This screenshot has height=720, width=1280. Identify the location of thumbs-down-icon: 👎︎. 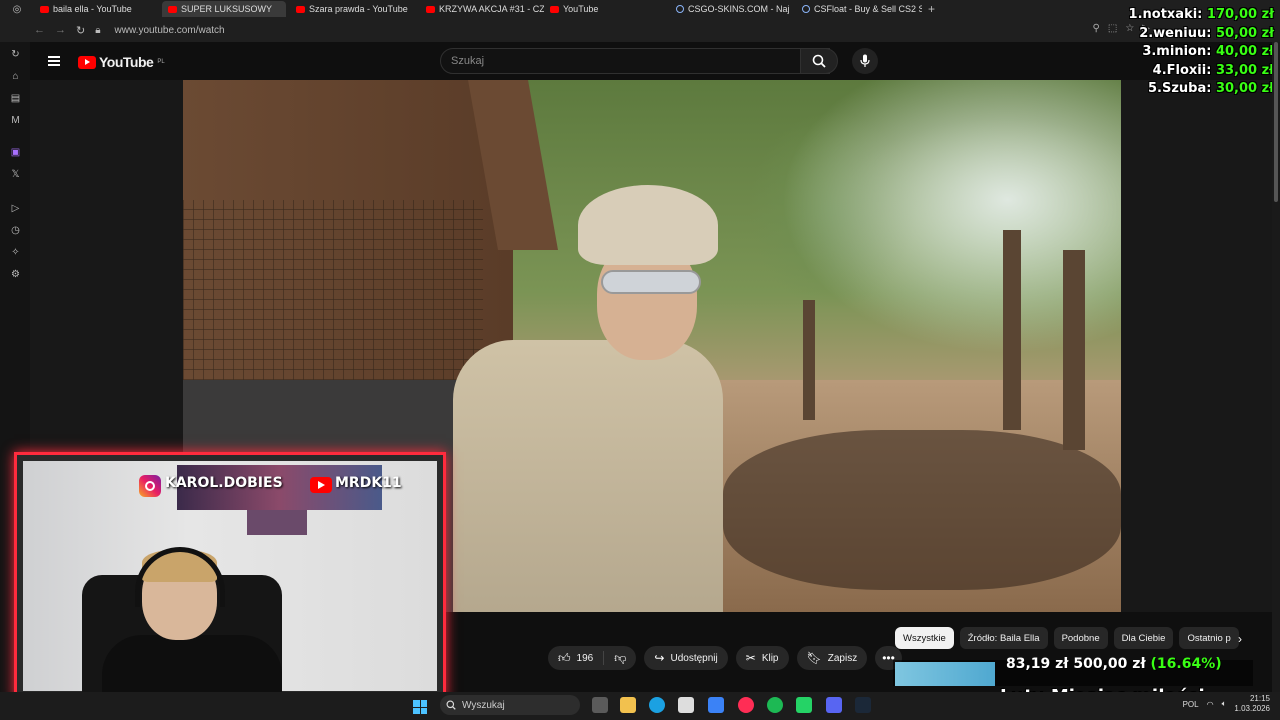
(620, 657).